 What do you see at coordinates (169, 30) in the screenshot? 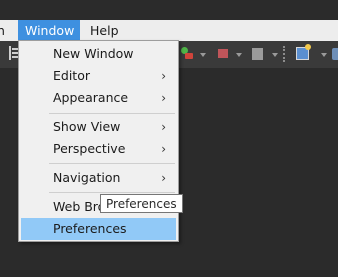
I see `menu-bar: n Window Help` at bounding box center [169, 30].